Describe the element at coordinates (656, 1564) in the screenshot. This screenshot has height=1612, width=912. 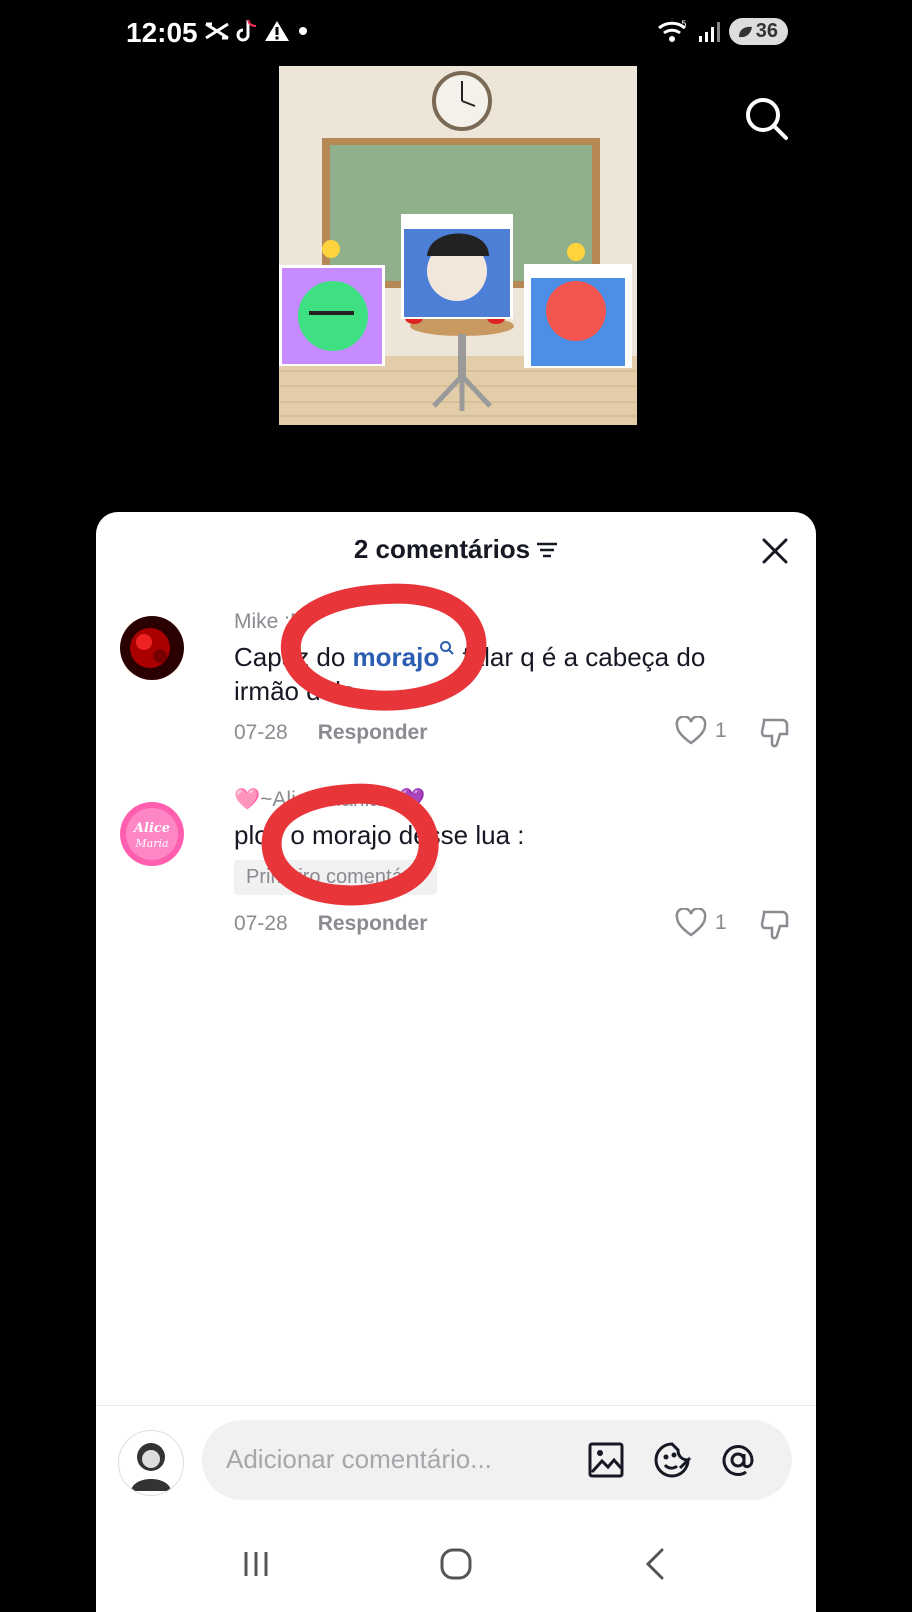
I see `back-icon` at that location.